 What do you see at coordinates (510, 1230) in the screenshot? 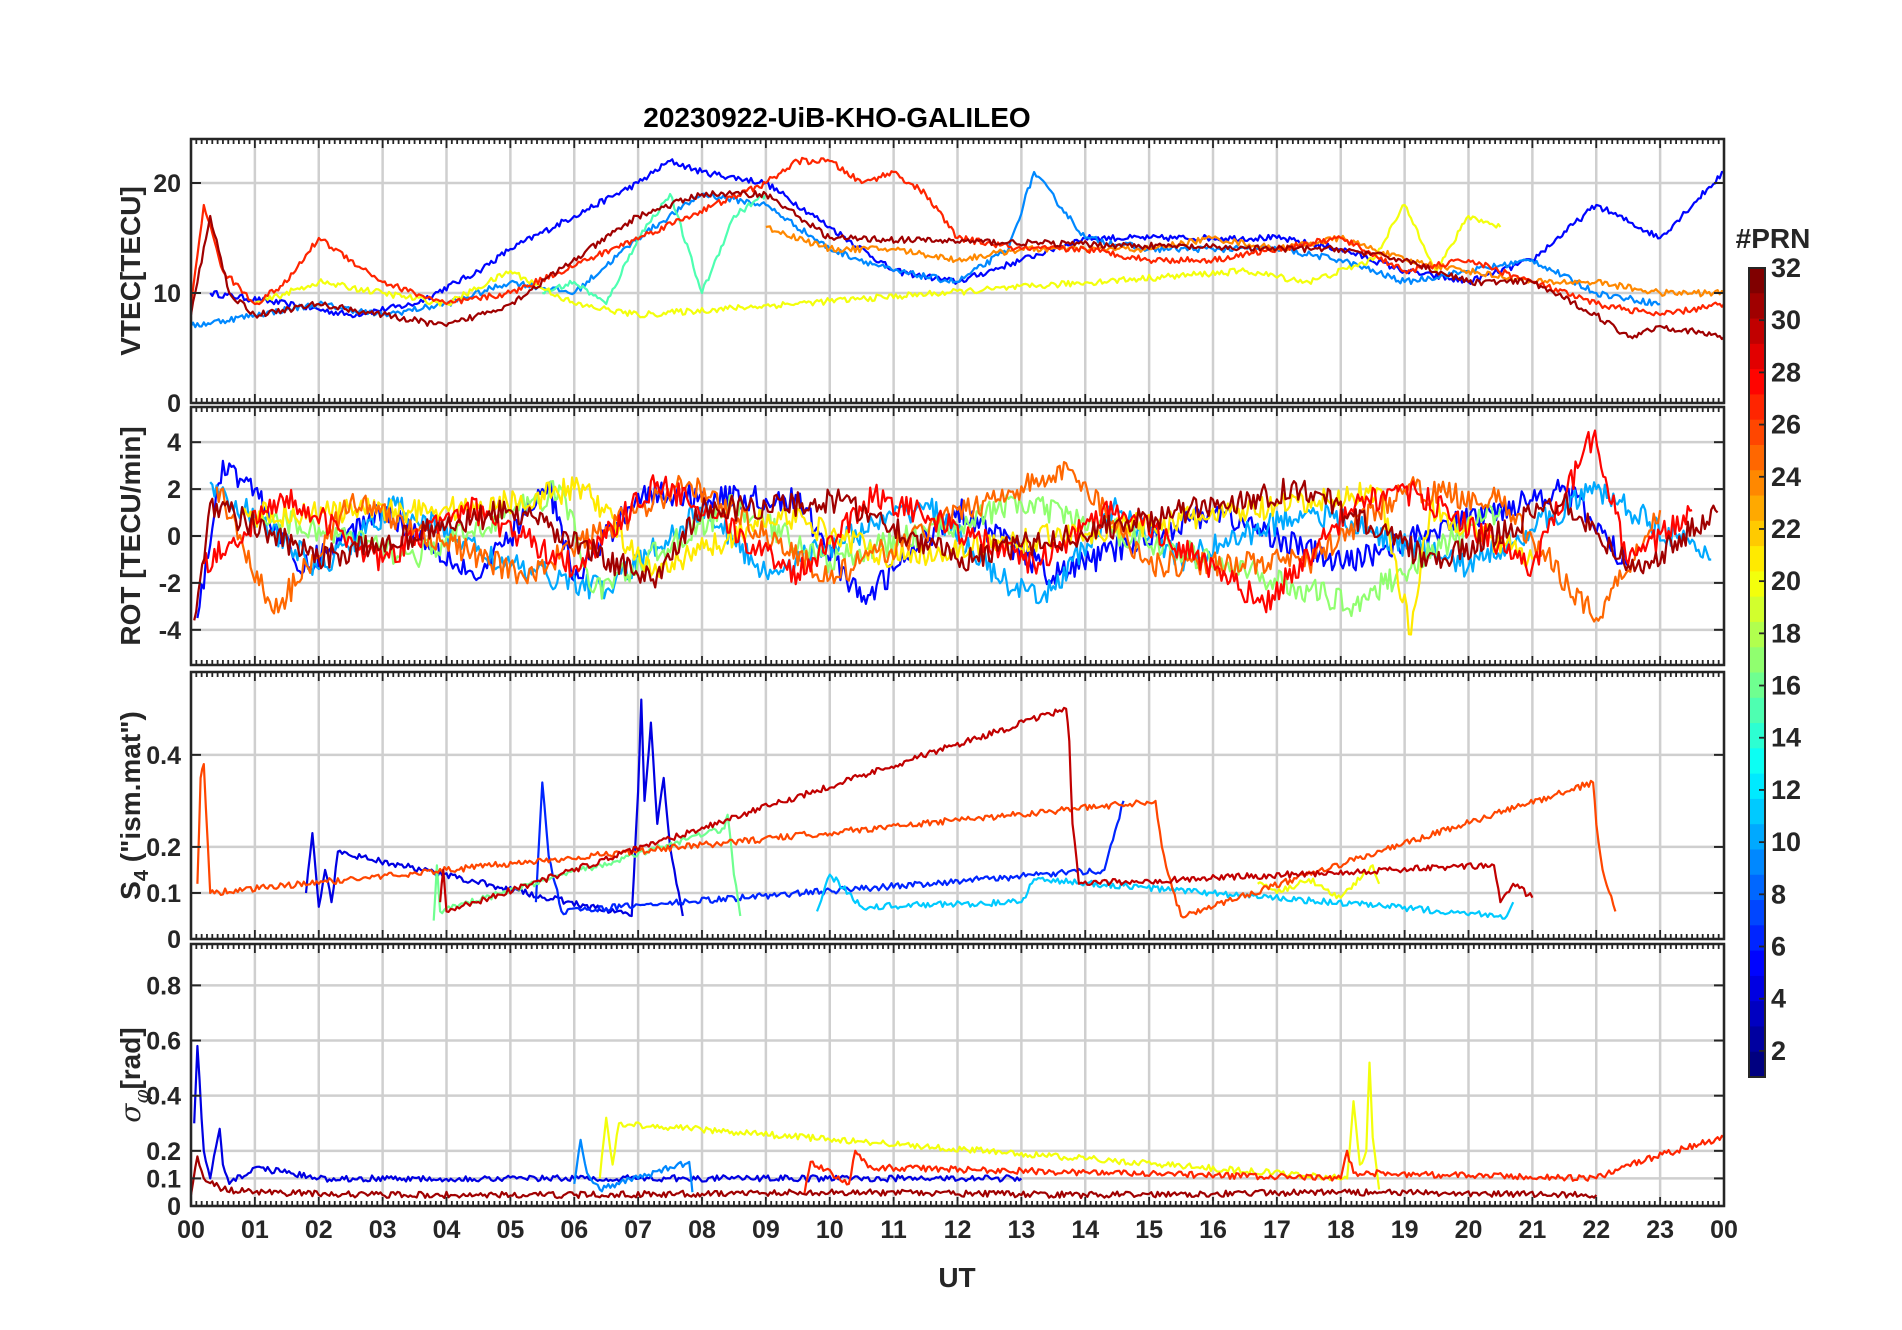
I see `x-tick-label: 05` at bounding box center [510, 1230].